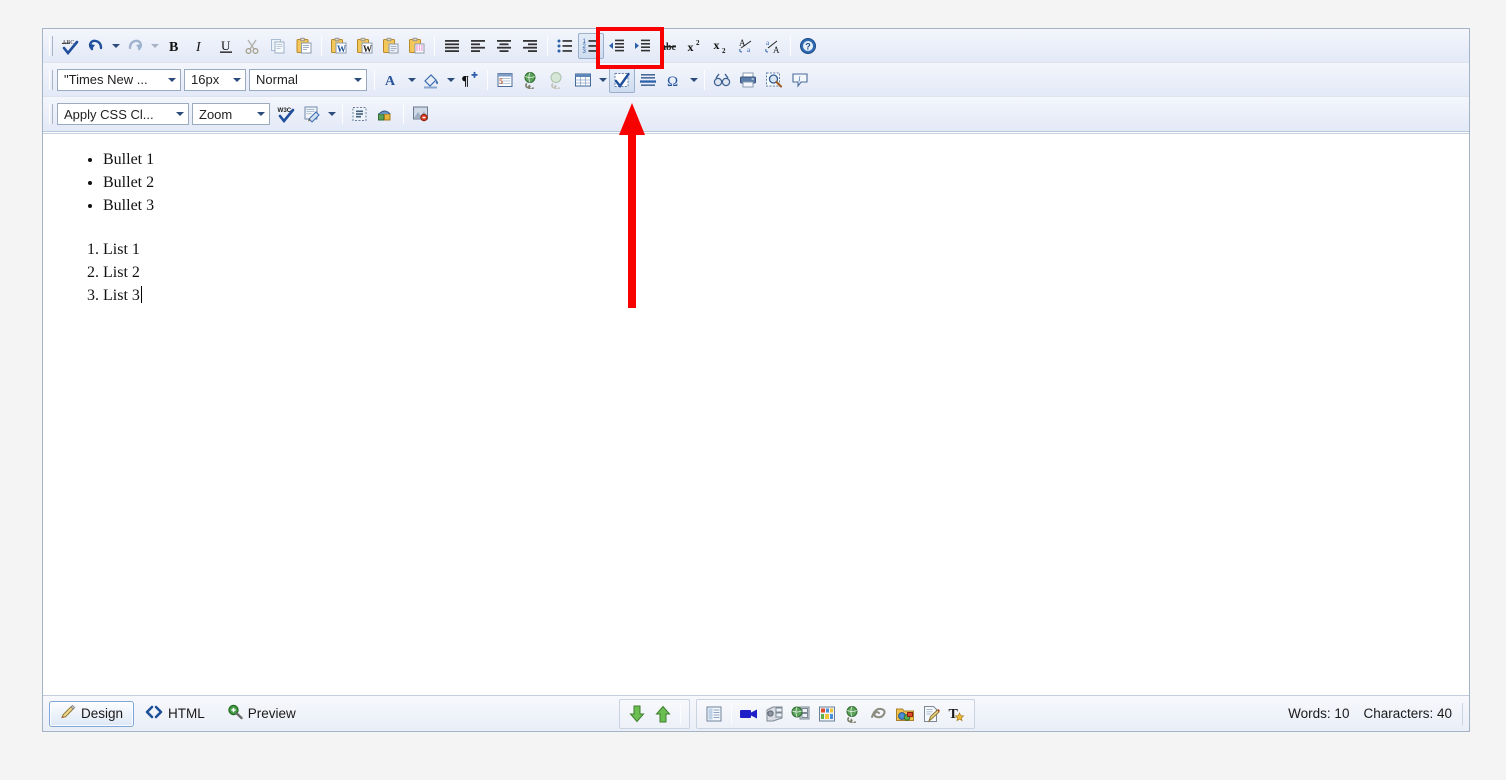 This screenshot has height=780, width=1506. What do you see at coordinates (808, 46) in the screenshot?
I see `help-icon: ?` at bounding box center [808, 46].